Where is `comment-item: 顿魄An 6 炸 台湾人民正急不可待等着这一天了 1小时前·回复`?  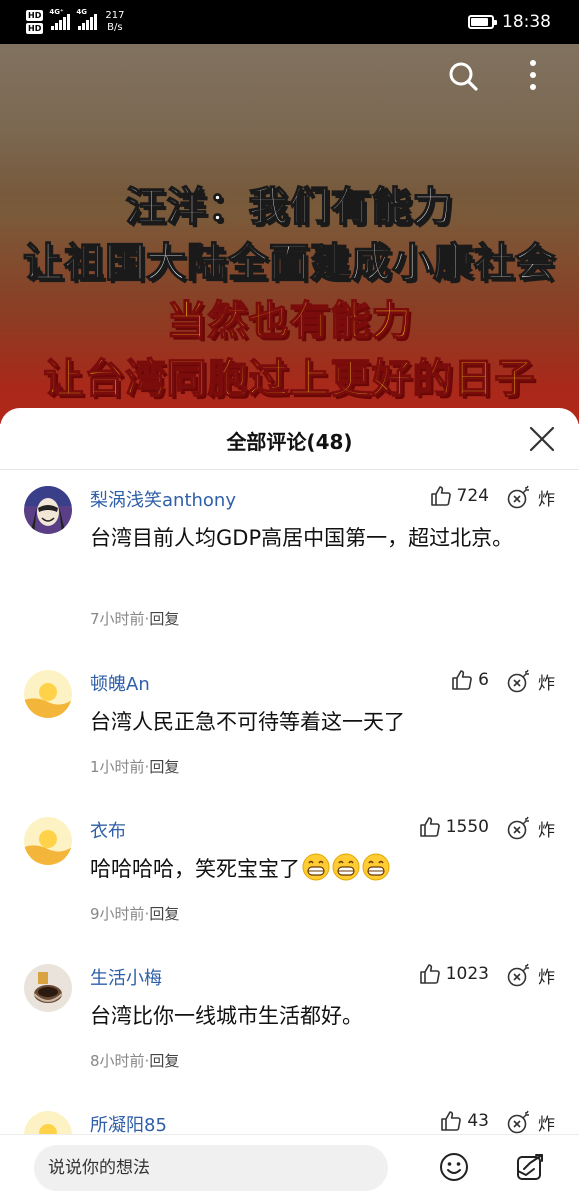
comment-item: 顿魄An 6 炸 台湾人民正急不可待等着这一天了 1小时前·回复 is located at coordinates (289, 728).